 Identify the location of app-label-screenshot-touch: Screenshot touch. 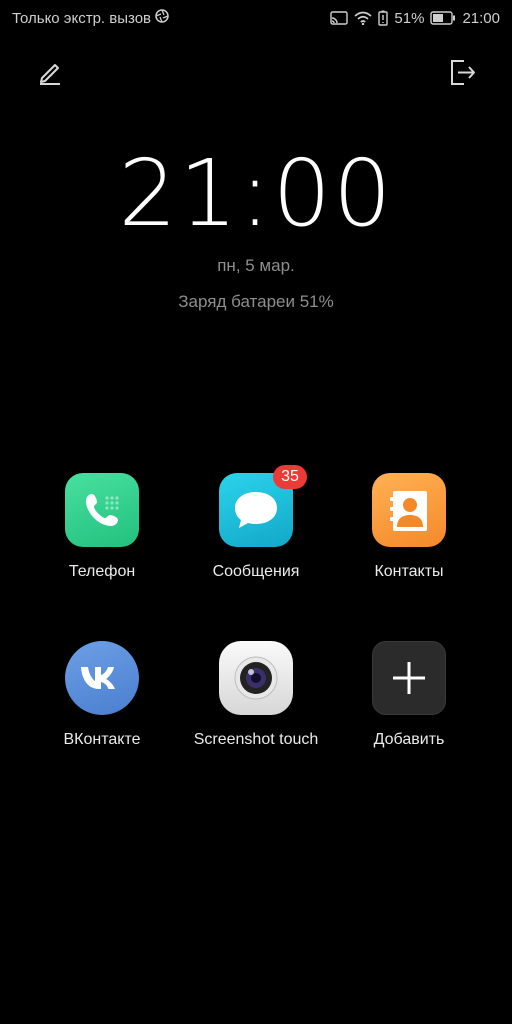
(256, 739).